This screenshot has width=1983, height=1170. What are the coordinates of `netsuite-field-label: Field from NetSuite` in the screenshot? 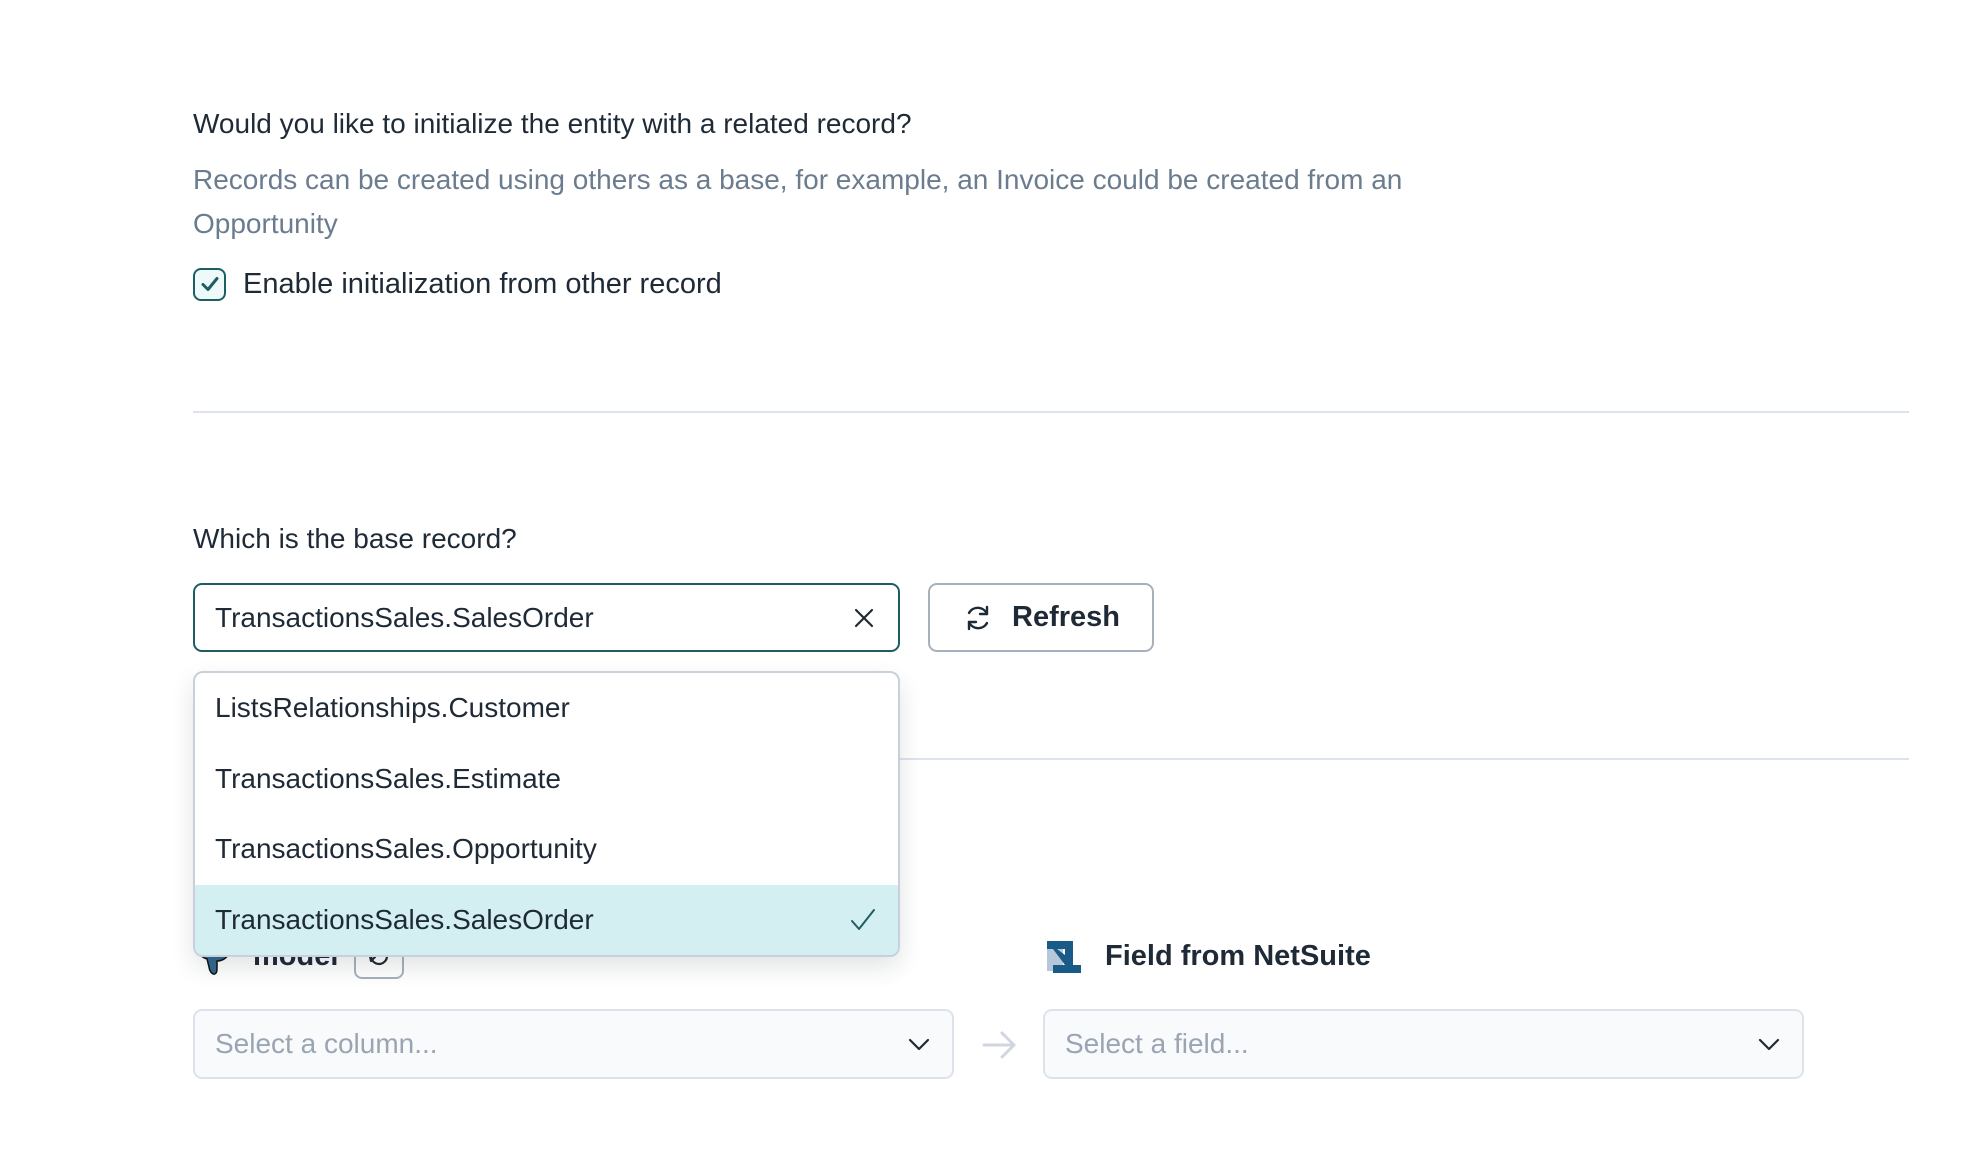 It's located at (1238, 955).